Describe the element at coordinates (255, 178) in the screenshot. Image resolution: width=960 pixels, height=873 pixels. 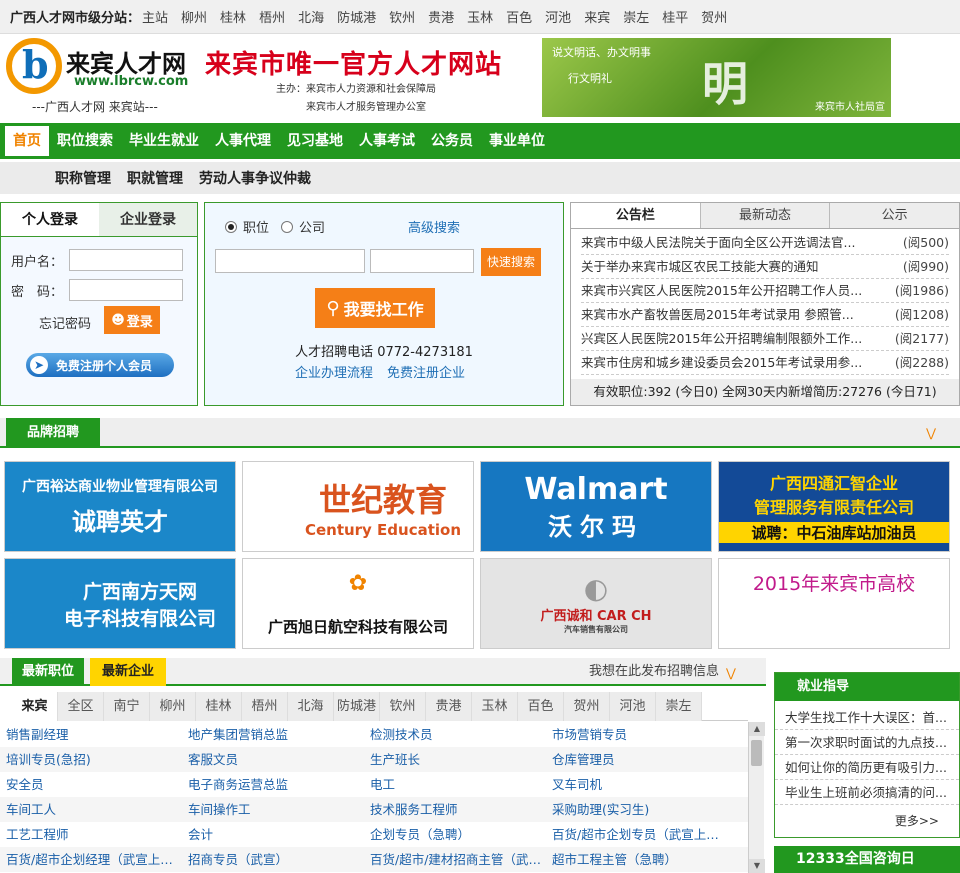
I see `nav-labor-arbitration: 劳动人事争议仲裁` at that location.